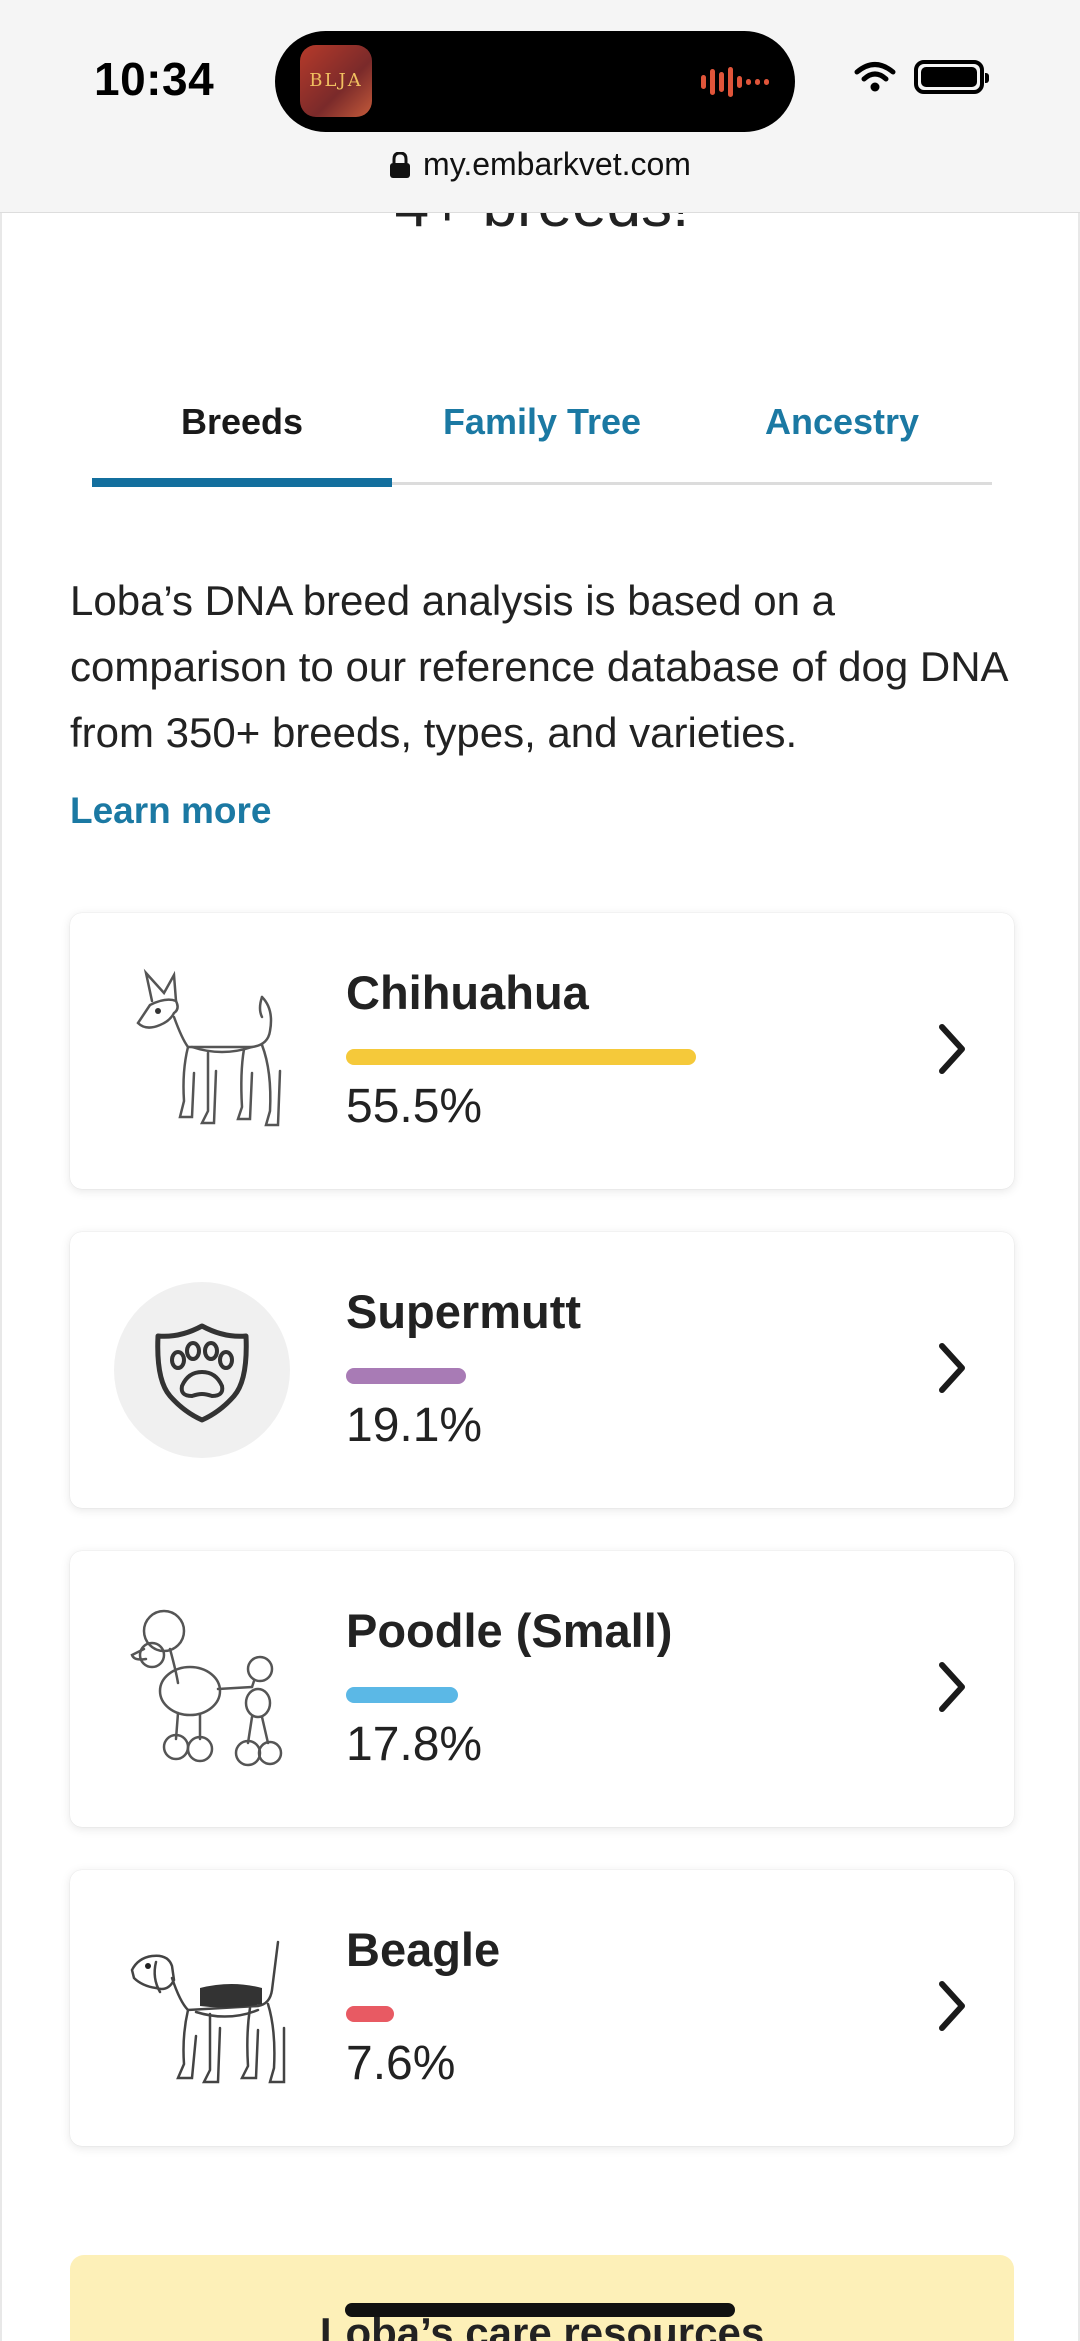  What do you see at coordinates (535, 81) in the screenshot?
I see `dynamic-island: BLJA` at bounding box center [535, 81].